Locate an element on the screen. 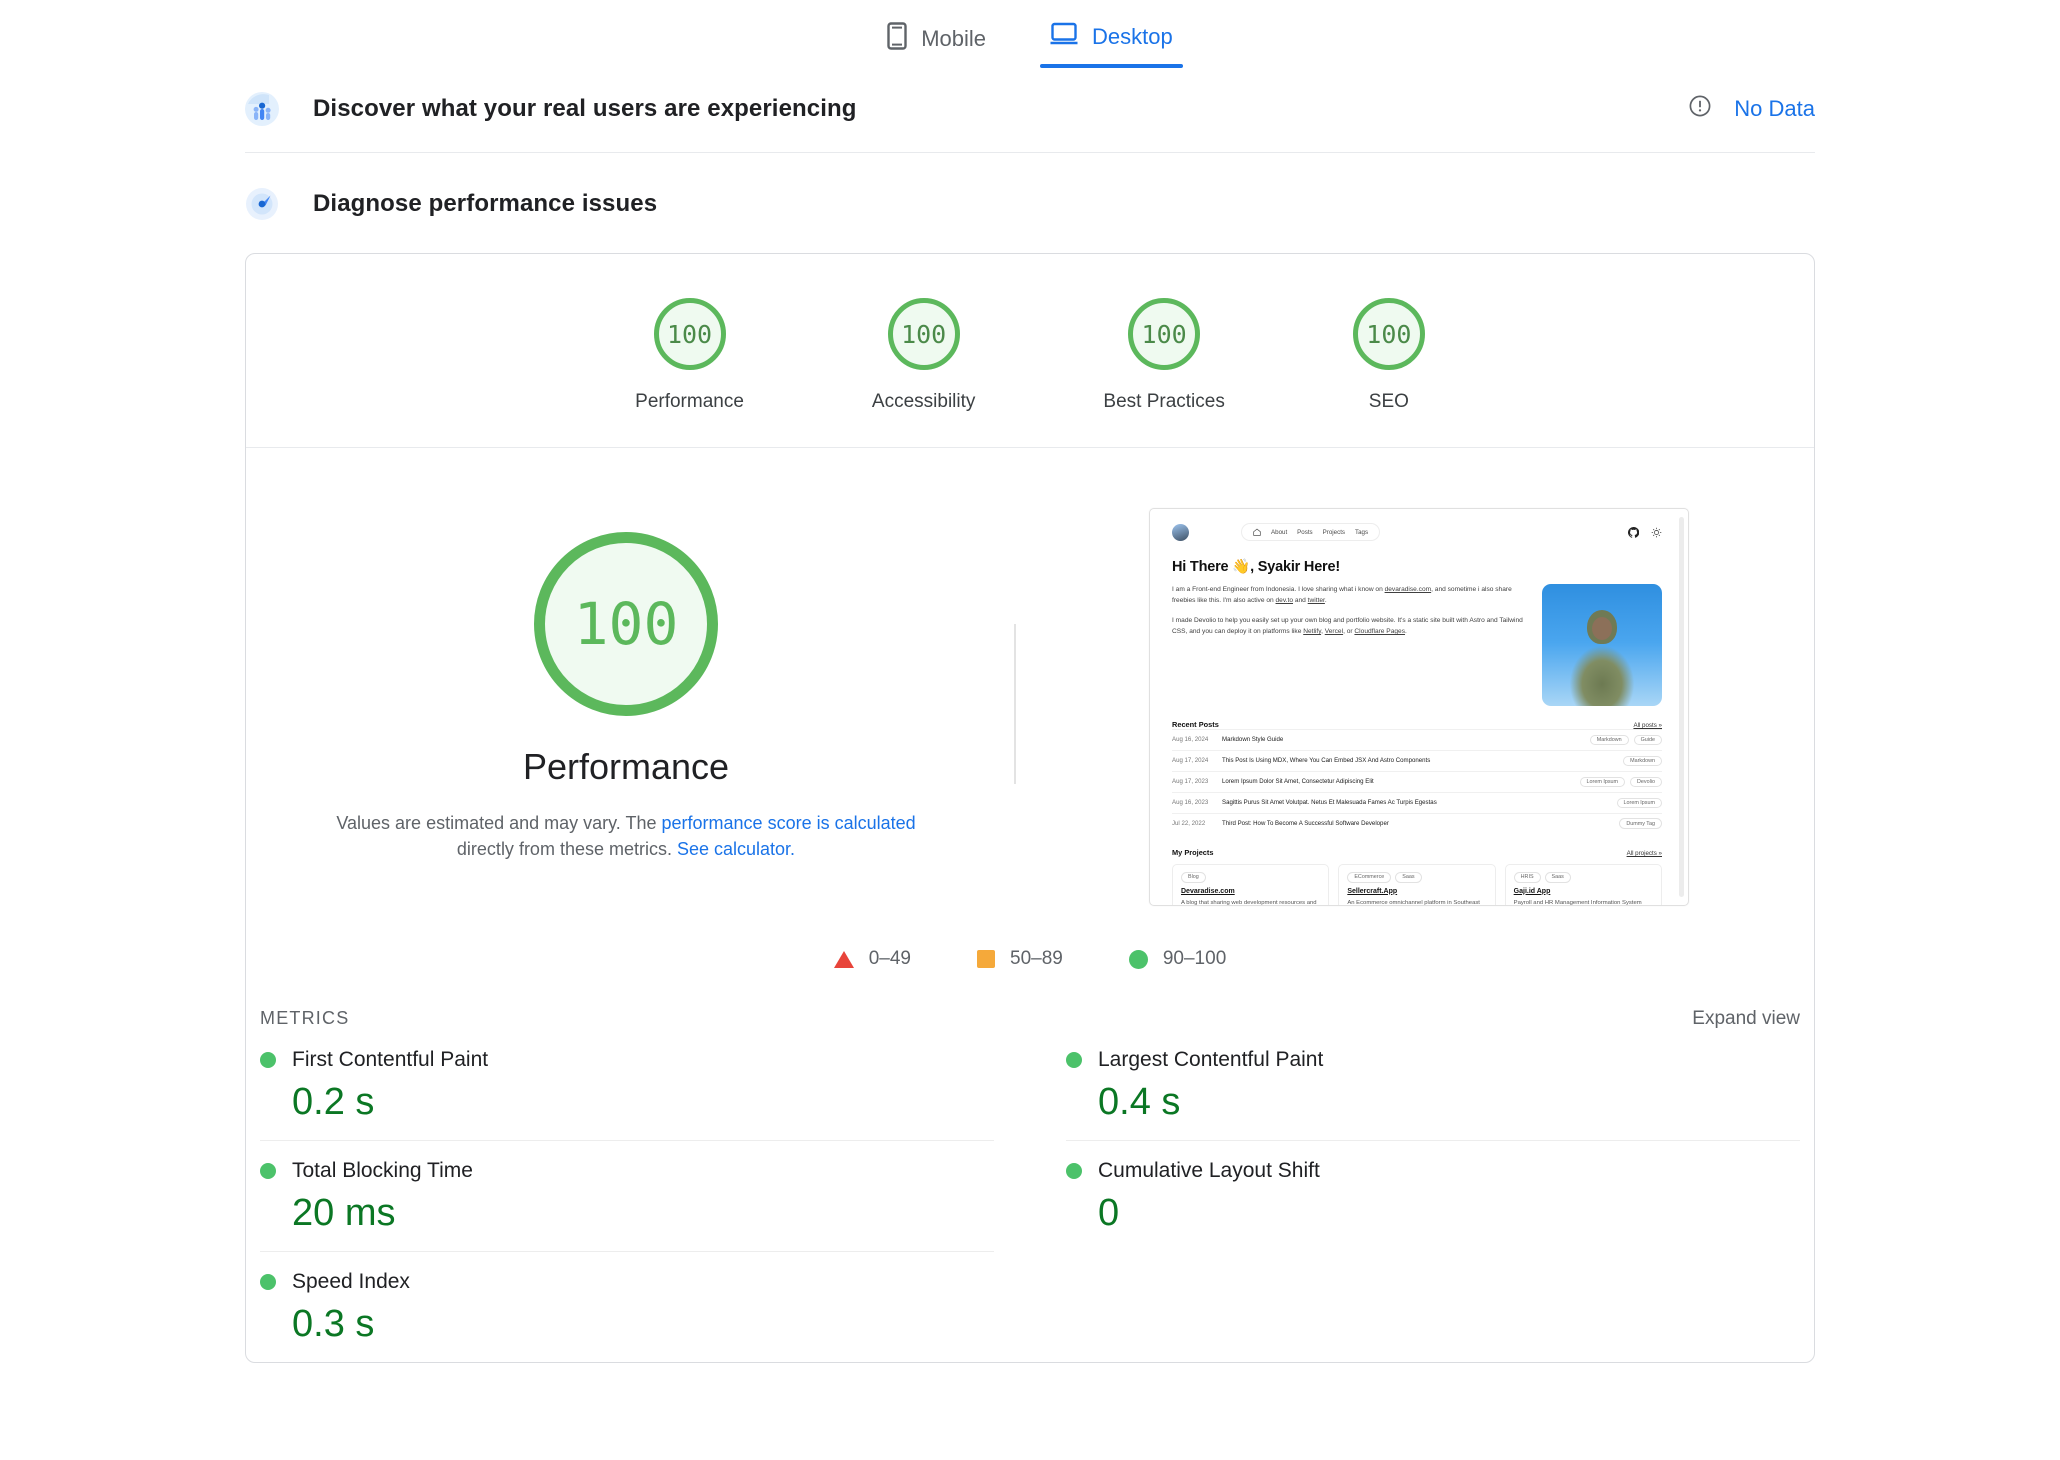  netlify-link: Netlify is located at coordinates (1312, 631).